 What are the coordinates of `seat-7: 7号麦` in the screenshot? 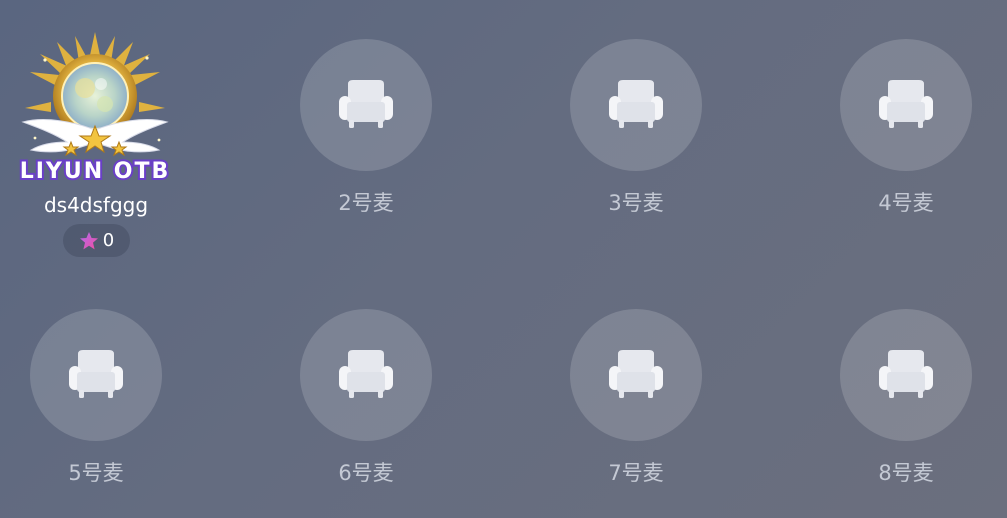 It's located at (636, 398).